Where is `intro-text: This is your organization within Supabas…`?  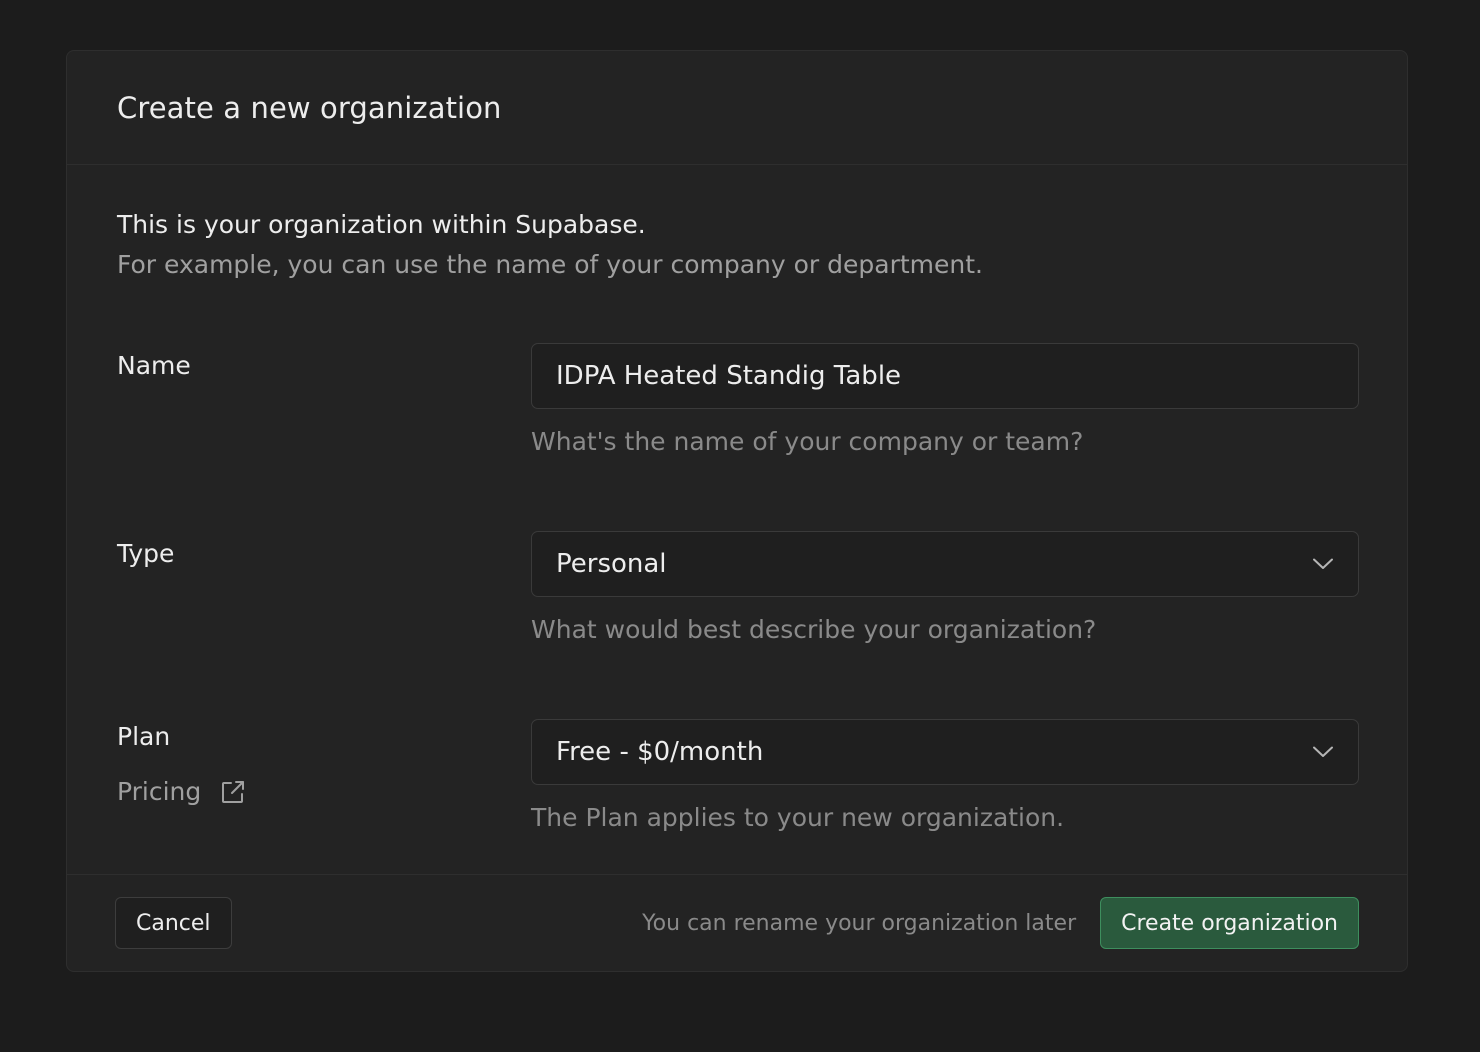 intro-text: This is your organization within Supabas… is located at coordinates (550, 245).